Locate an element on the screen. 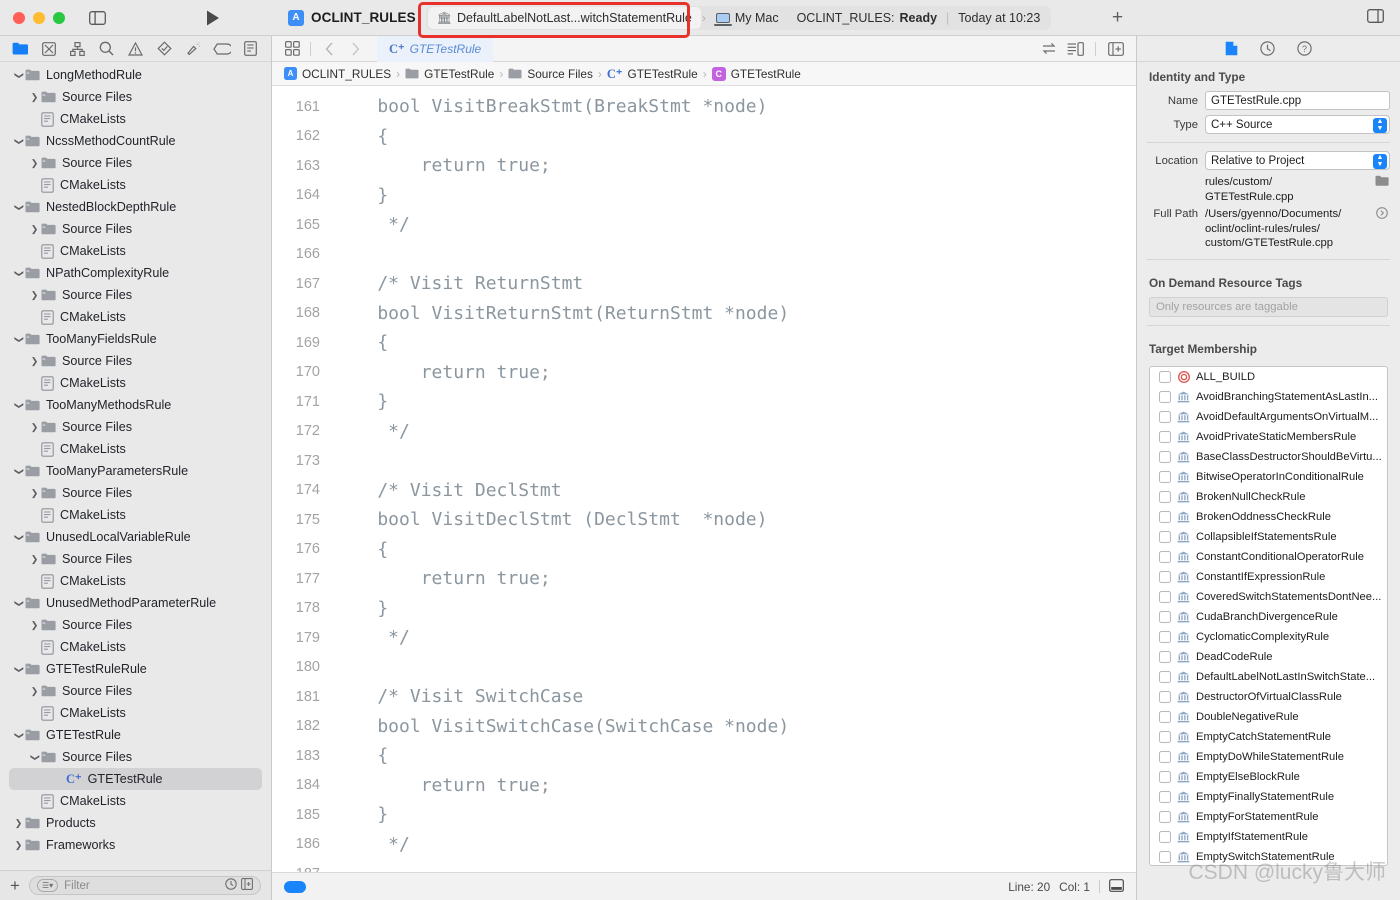 This screenshot has height=900, width=1400. tree-item: Products is located at coordinates (135, 823).